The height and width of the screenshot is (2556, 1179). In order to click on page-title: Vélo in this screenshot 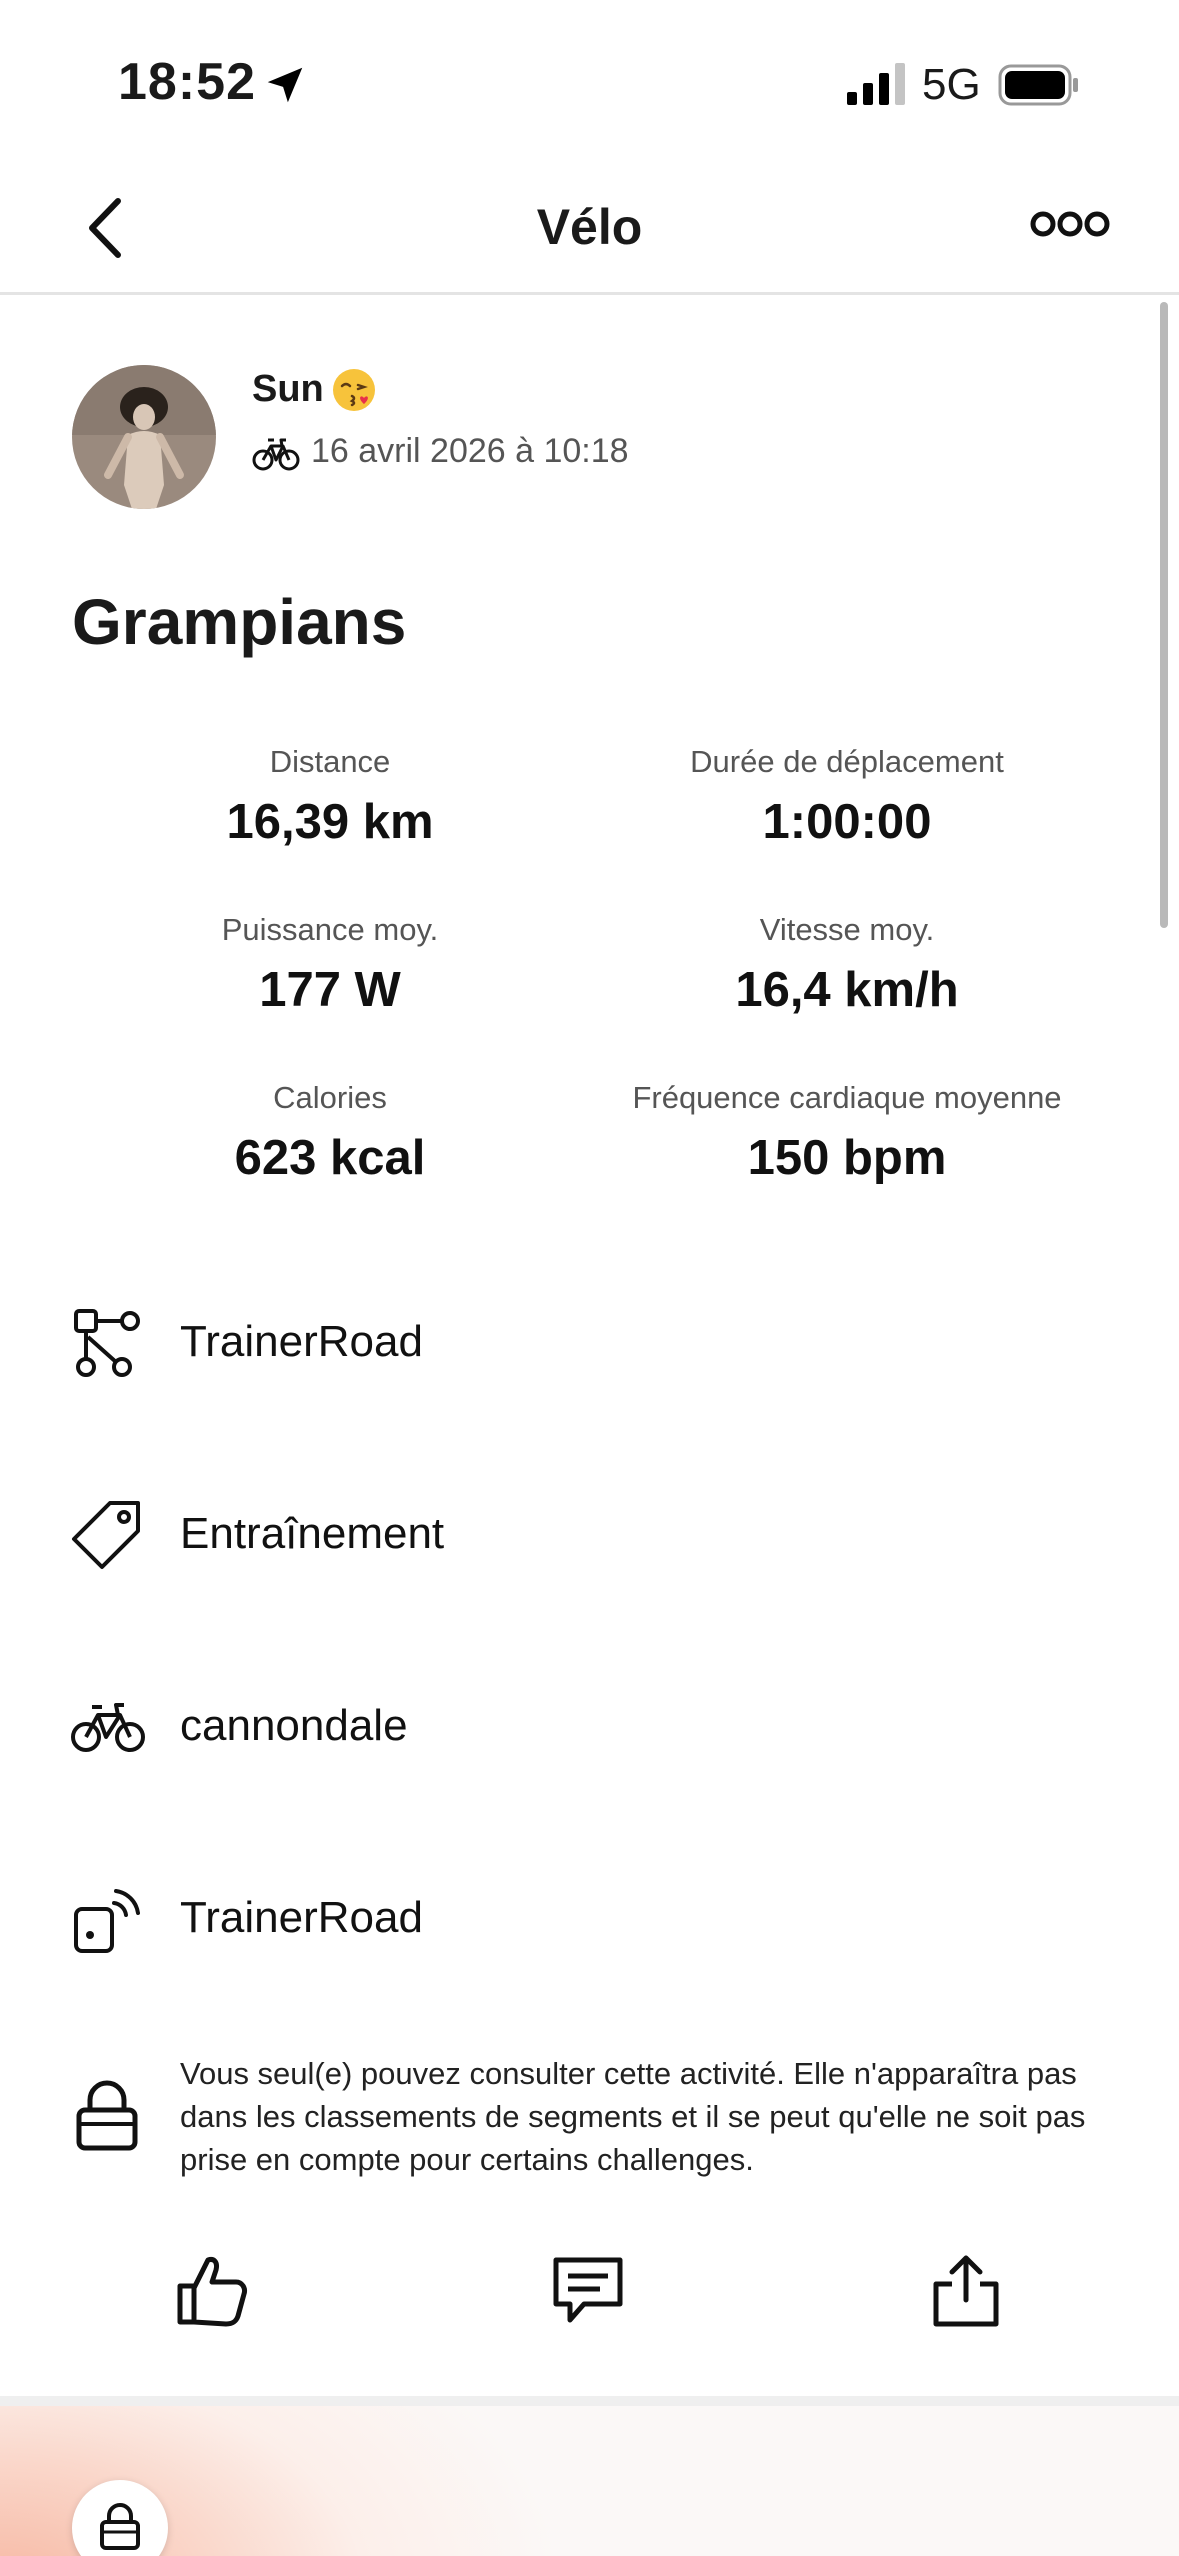, I will do `click(589, 227)`.